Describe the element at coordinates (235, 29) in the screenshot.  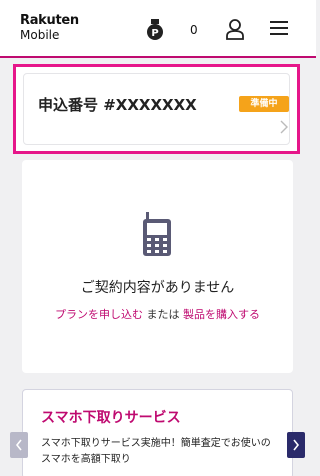
I see `user-icon` at that location.